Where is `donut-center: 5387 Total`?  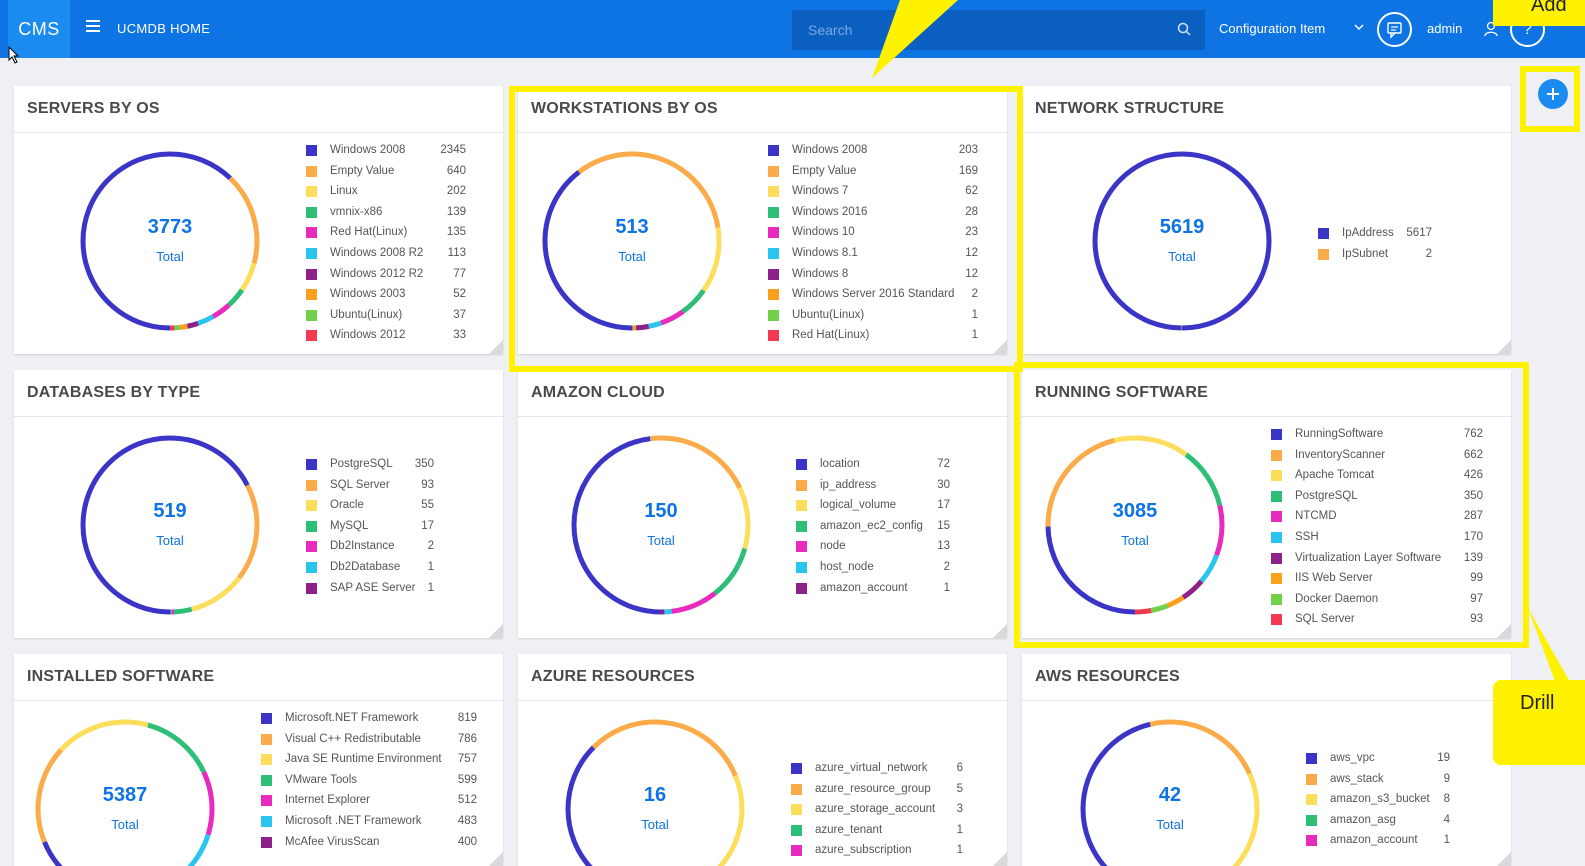 donut-center: 5387 Total is located at coordinates (125, 808).